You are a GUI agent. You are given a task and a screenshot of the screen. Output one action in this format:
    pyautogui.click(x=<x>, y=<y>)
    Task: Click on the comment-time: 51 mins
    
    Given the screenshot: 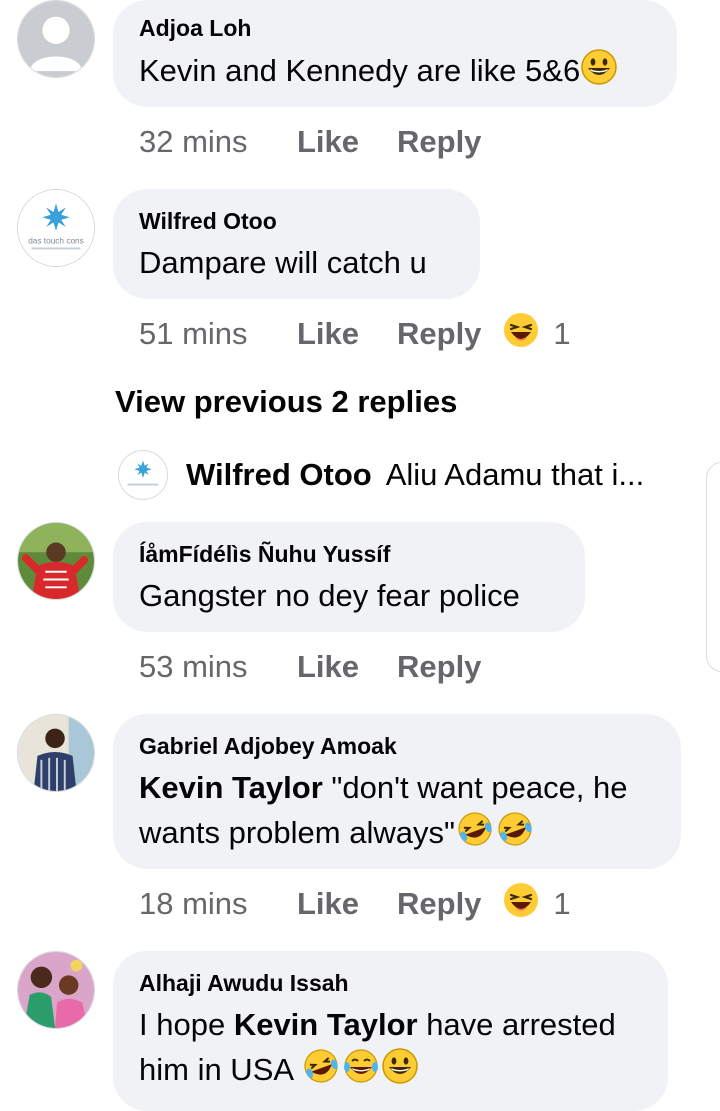 What is the action you would take?
    pyautogui.click(x=193, y=333)
    